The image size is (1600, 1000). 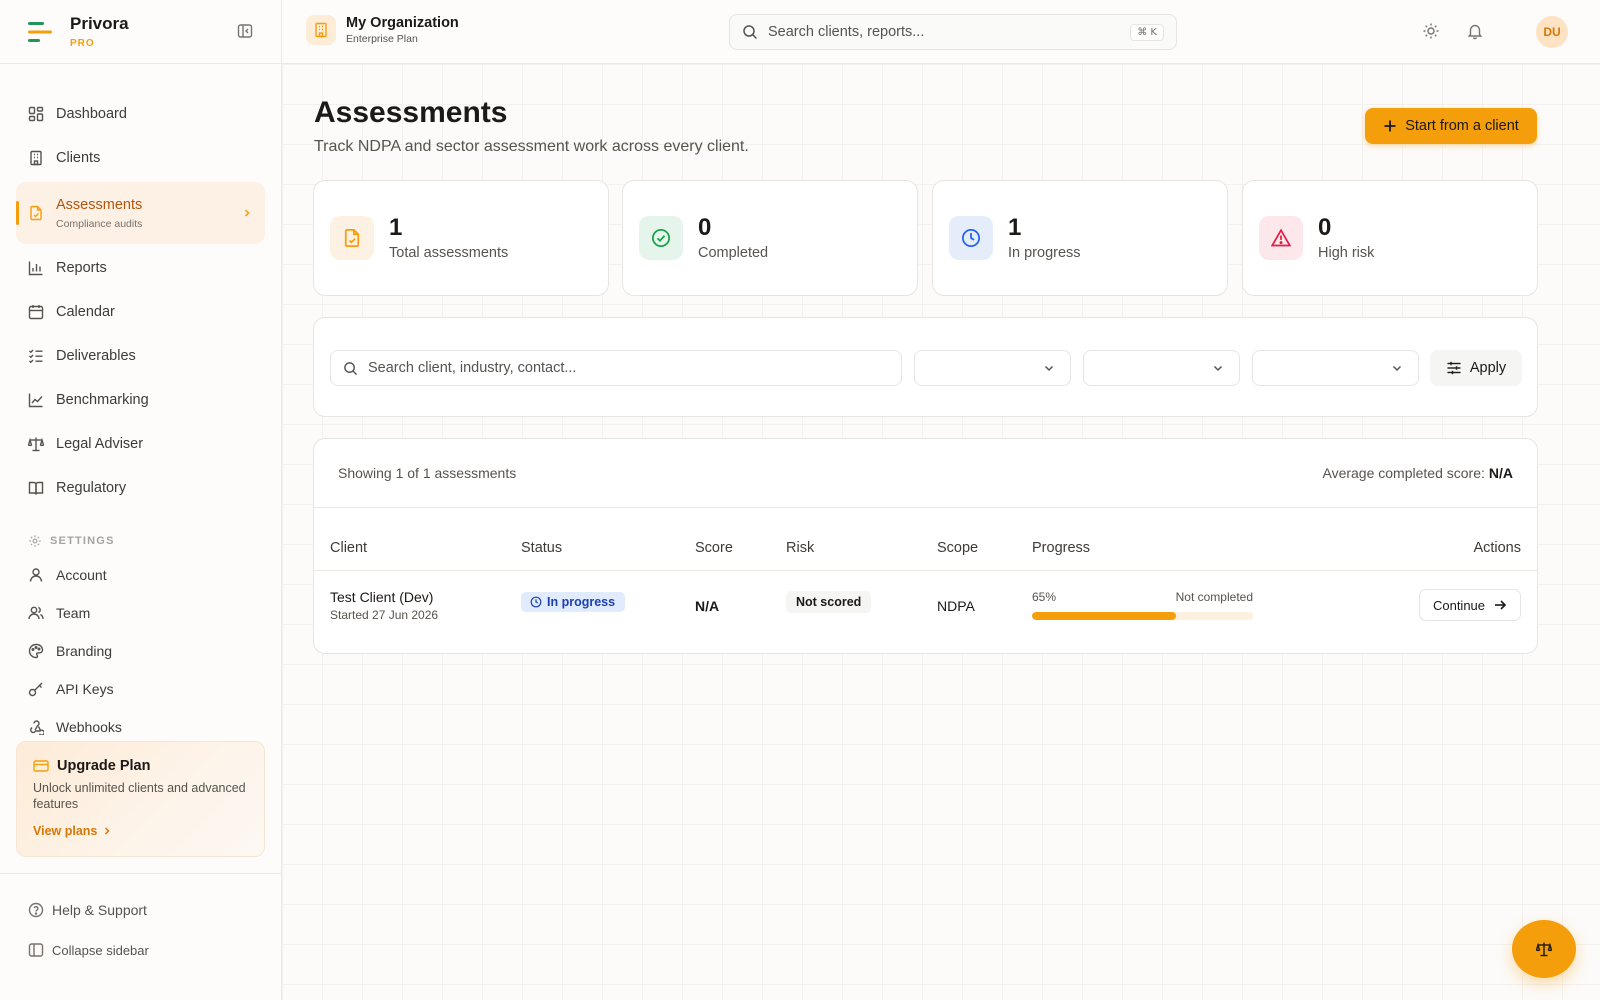 What do you see at coordinates (99, 204) in the screenshot?
I see `nav-label: Assessments` at bounding box center [99, 204].